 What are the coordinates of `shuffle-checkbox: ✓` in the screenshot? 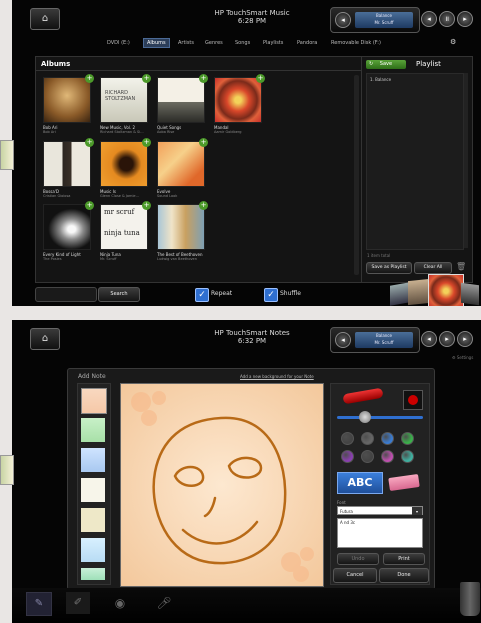 It's located at (271, 295).